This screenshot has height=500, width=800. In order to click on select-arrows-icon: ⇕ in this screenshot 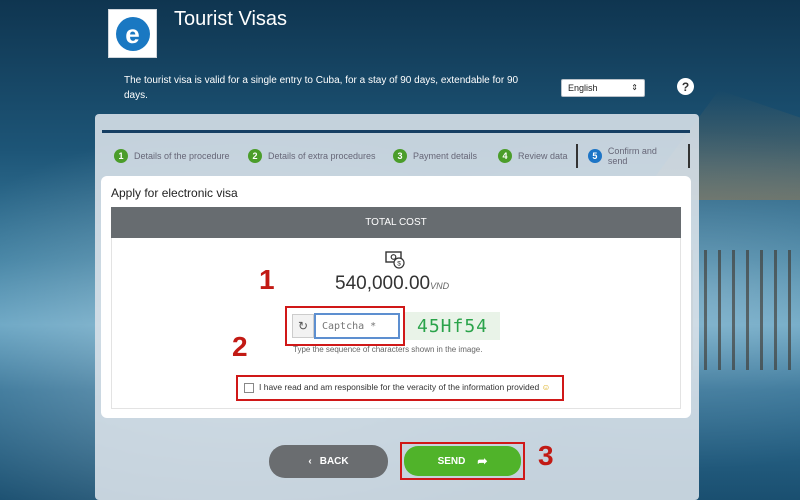, I will do `click(634, 87)`.